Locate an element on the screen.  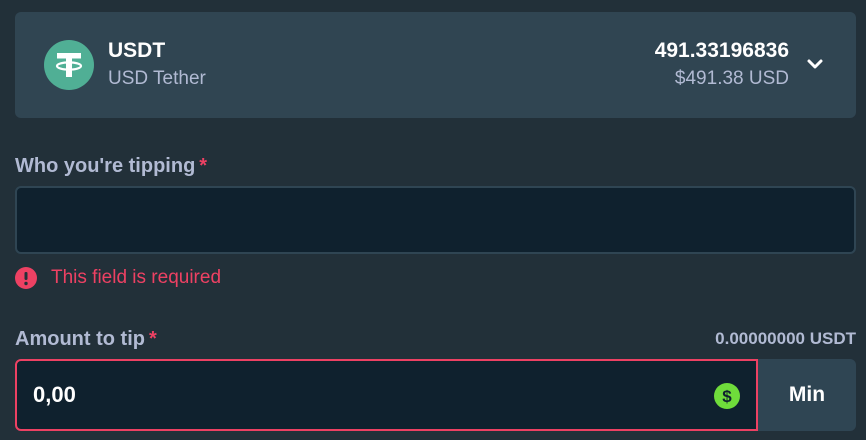
currency-symbol: USDT is located at coordinates (137, 50).